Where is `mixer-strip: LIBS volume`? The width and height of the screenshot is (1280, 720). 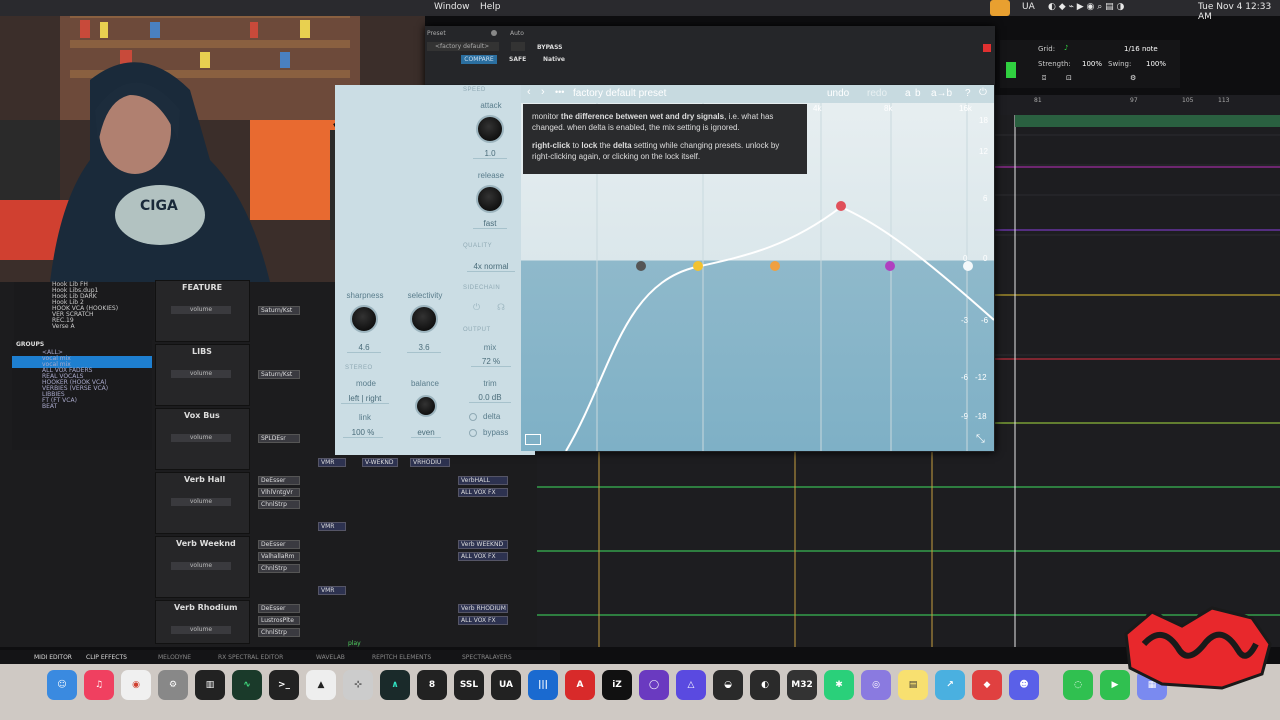
mixer-strip: LIBS volume is located at coordinates (202, 375).